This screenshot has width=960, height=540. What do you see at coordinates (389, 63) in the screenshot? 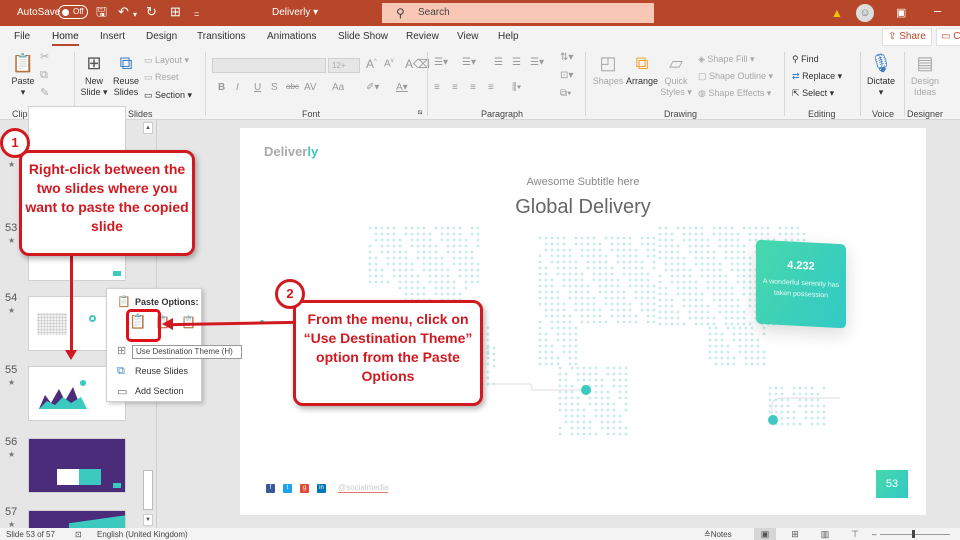
I see `decrease-font-icon: Av` at bounding box center [389, 63].